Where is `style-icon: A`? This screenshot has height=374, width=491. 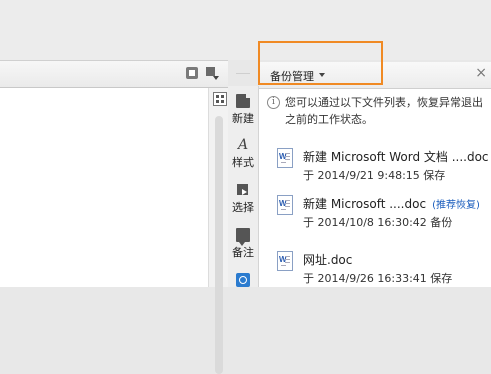 style-icon: A is located at coordinates (243, 145).